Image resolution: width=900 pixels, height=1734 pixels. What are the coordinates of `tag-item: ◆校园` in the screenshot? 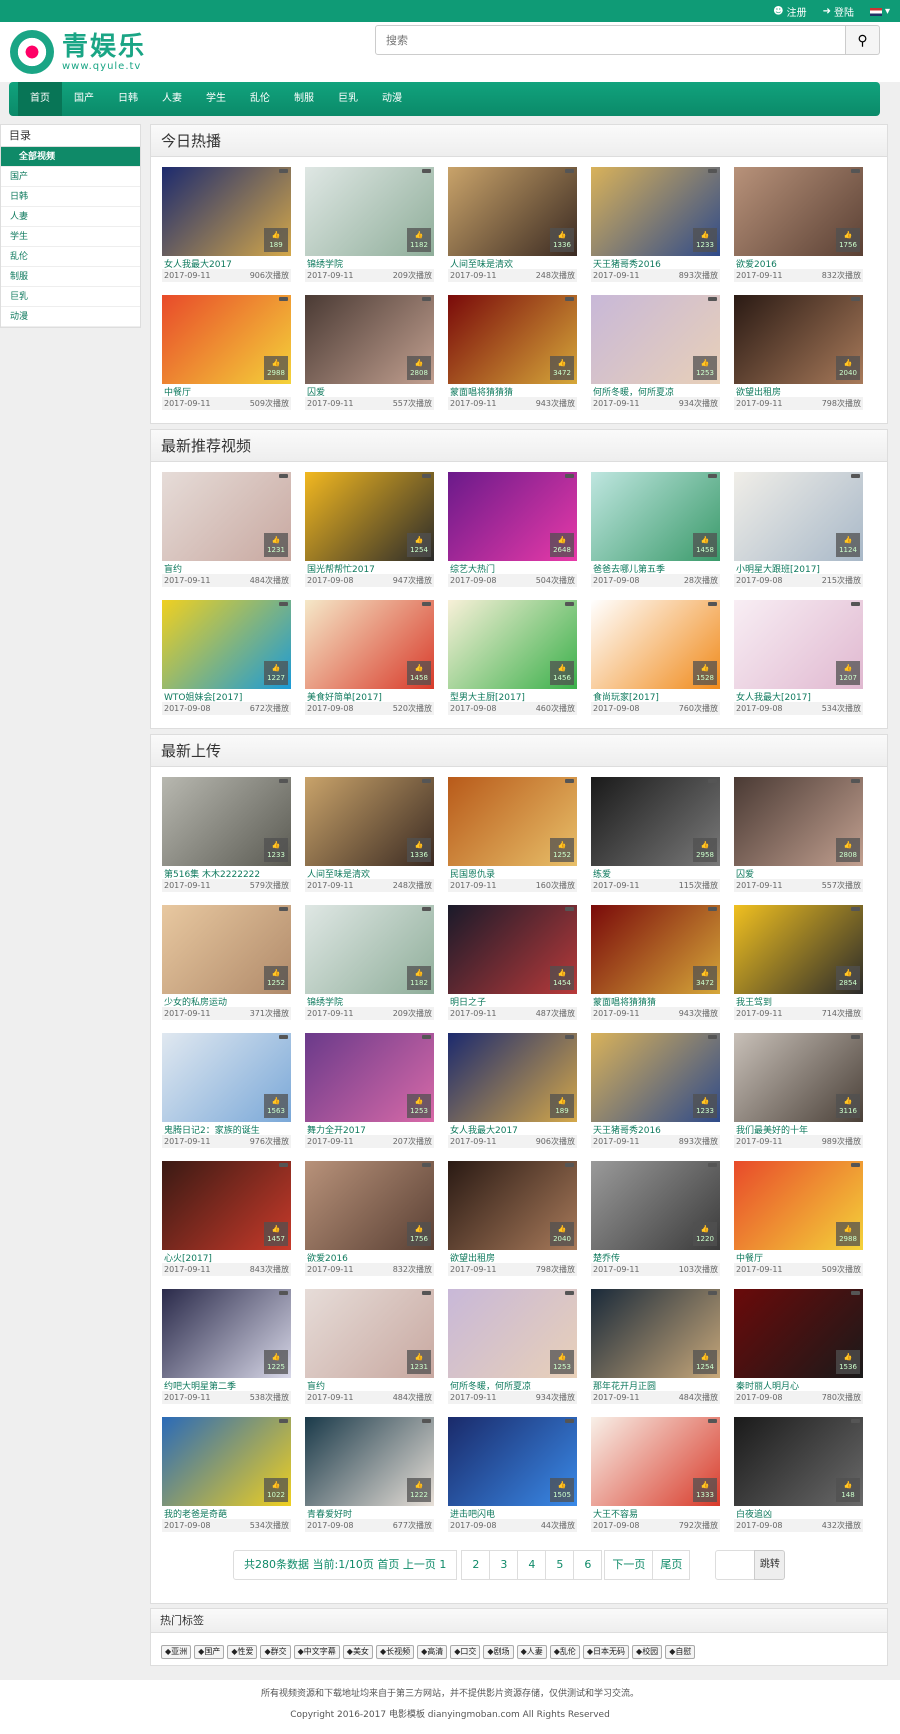 It's located at (647, 1652).